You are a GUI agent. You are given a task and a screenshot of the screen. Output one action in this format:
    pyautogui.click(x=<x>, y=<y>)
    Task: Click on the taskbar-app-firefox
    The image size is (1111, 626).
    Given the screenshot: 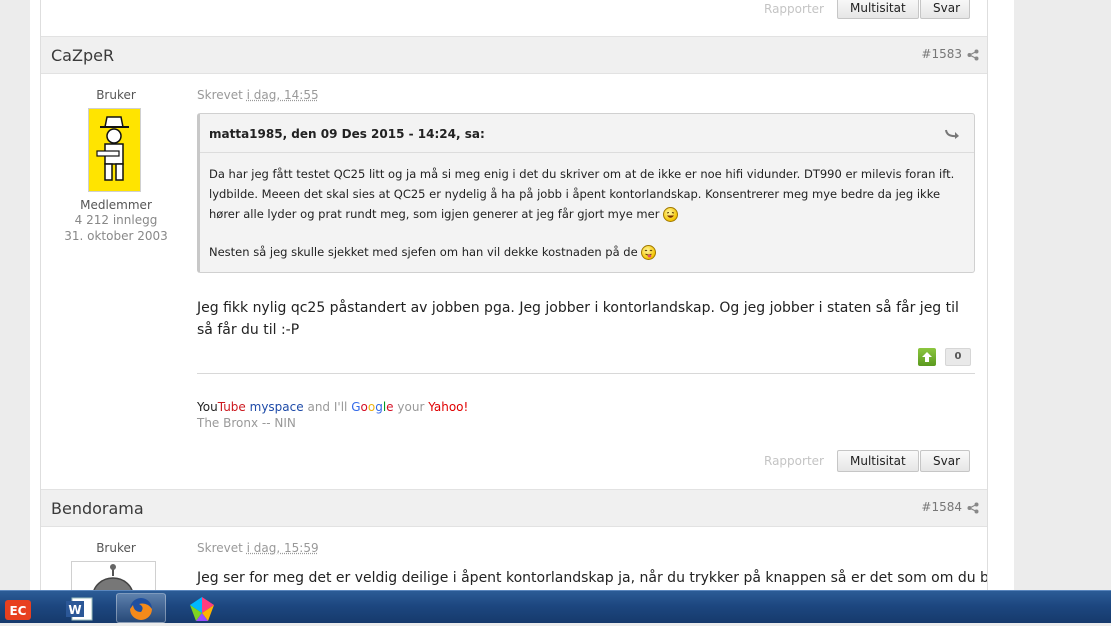 What is the action you would take?
    pyautogui.click(x=141, y=608)
    